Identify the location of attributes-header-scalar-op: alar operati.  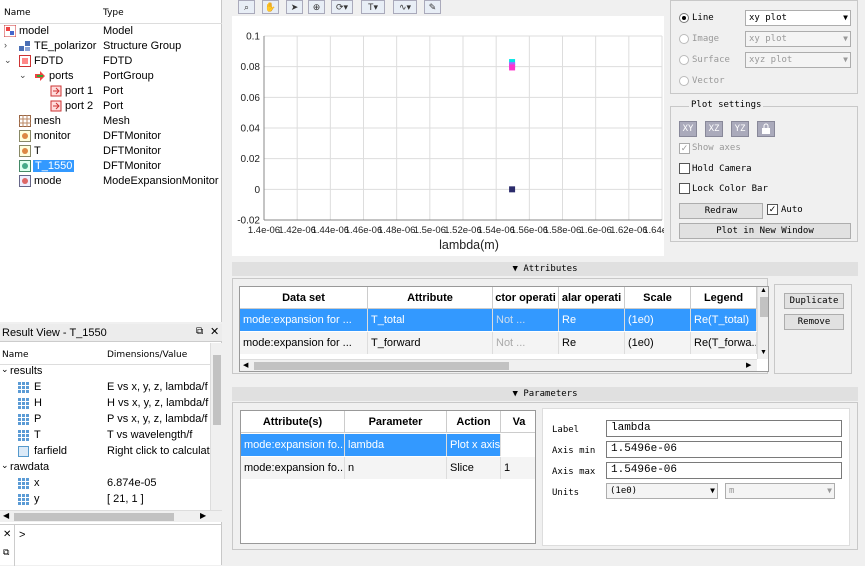
(592, 298).